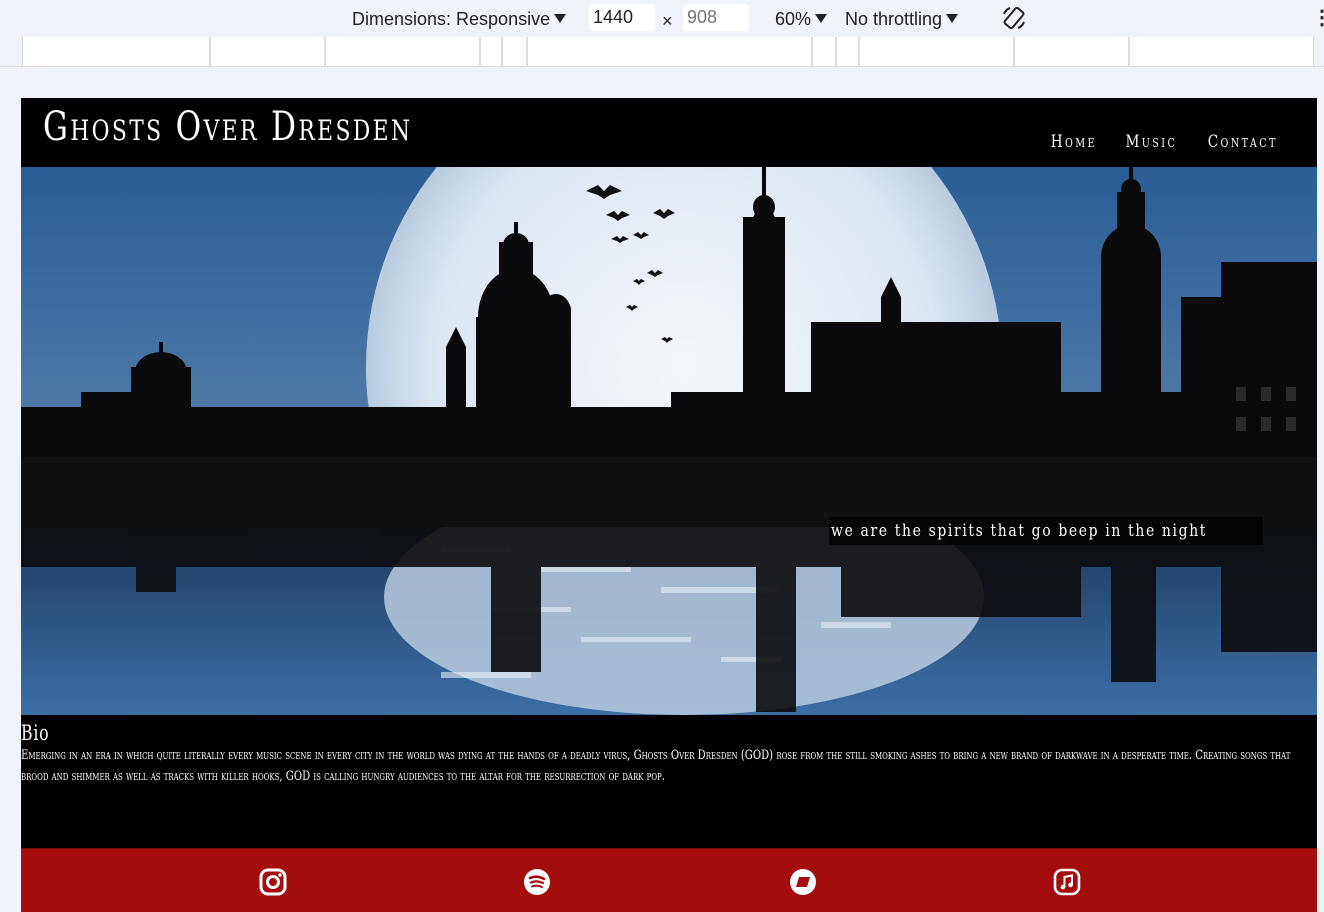 Image resolution: width=1324 pixels, height=912 pixels. I want to click on instagram-icon, so click(273, 882).